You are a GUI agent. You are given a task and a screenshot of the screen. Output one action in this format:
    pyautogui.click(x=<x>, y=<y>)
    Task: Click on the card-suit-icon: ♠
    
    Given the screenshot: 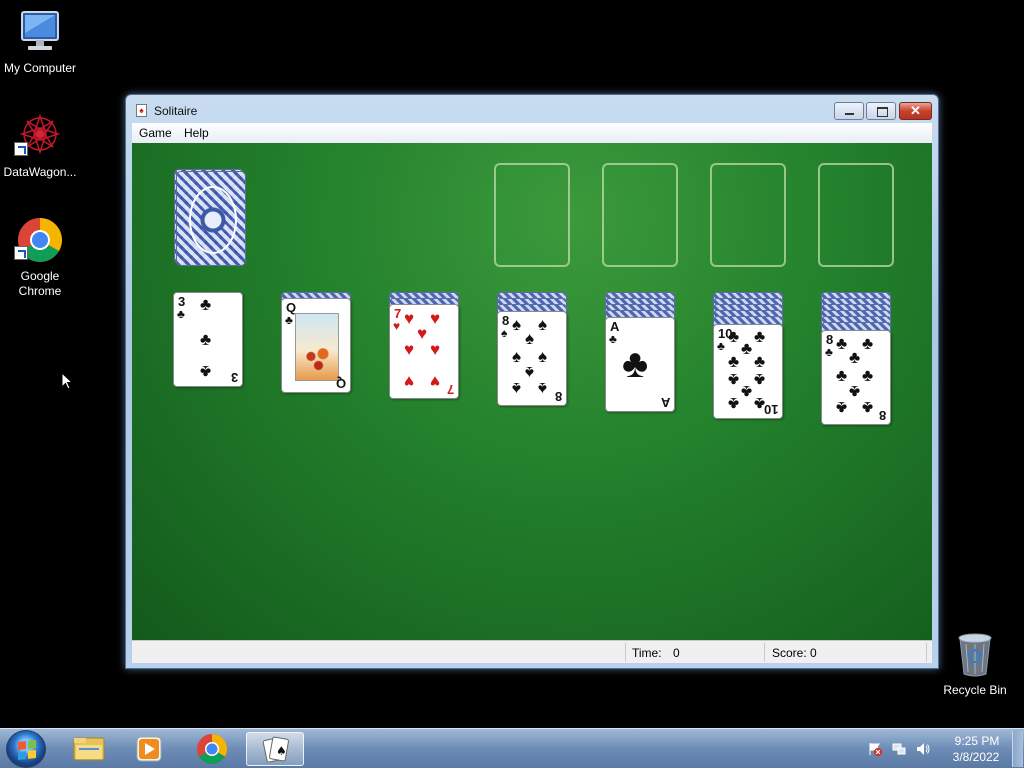 What is the action you would take?
    pyautogui.click(x=504, y=333)
    